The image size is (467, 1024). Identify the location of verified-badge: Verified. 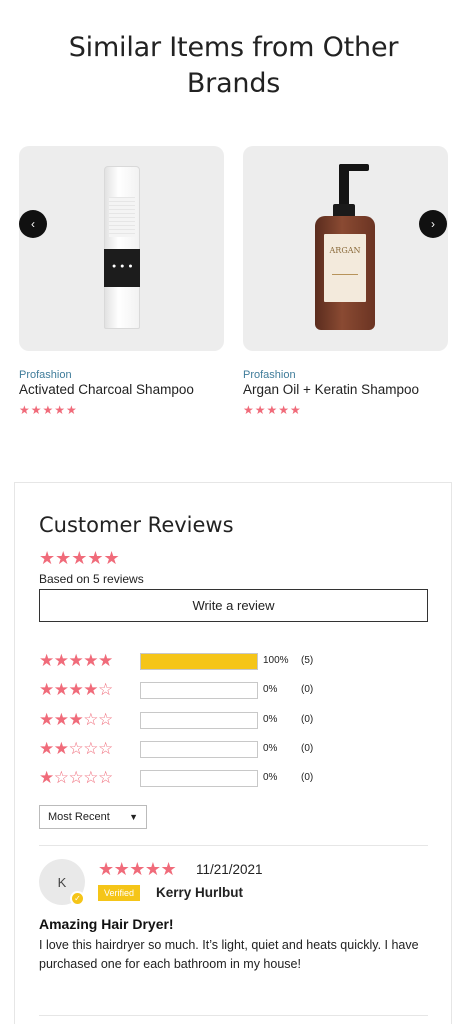
(119, 893).